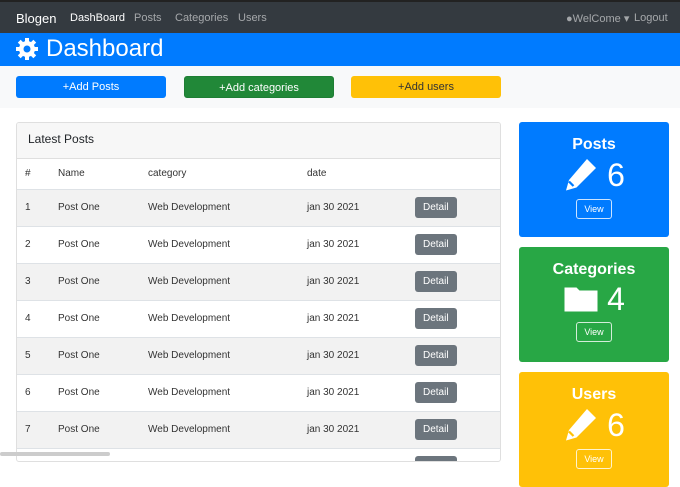 The width and height of the screenshot is (680, 487). Describe the element at coordinates (91, 87) in the screenshot. I see `add-posts-button: +Add Posts` at that location.